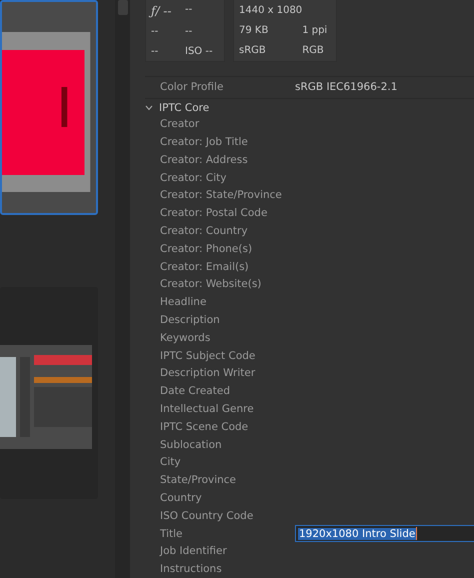  I want to click on field-label: Headline, so click(183, 302).